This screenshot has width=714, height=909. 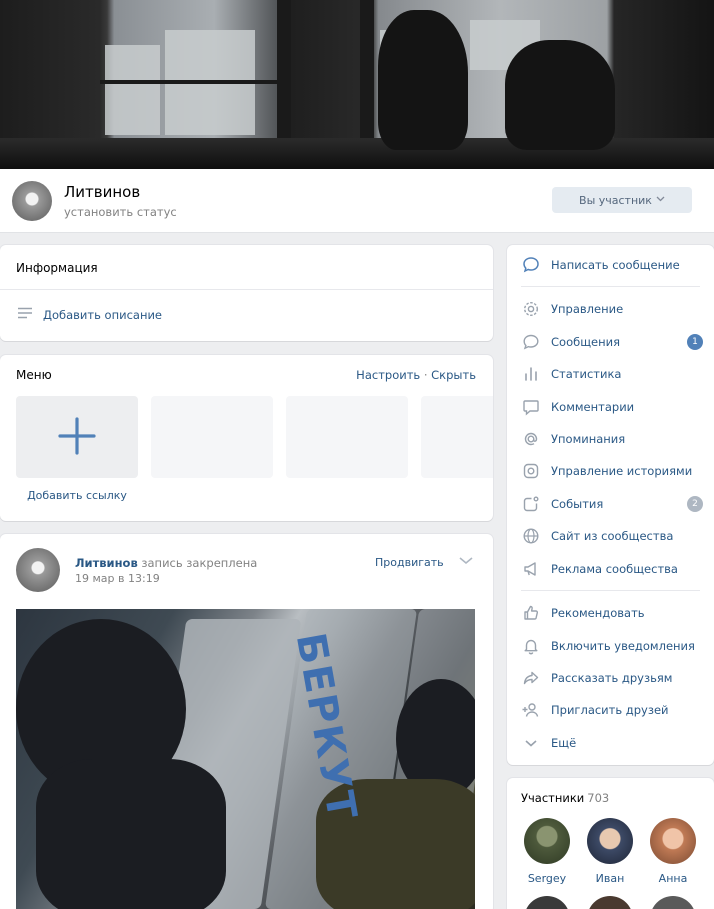 I want to click on sidebar-item-site: Сайт из сообщества, so click(x=615, y=536).